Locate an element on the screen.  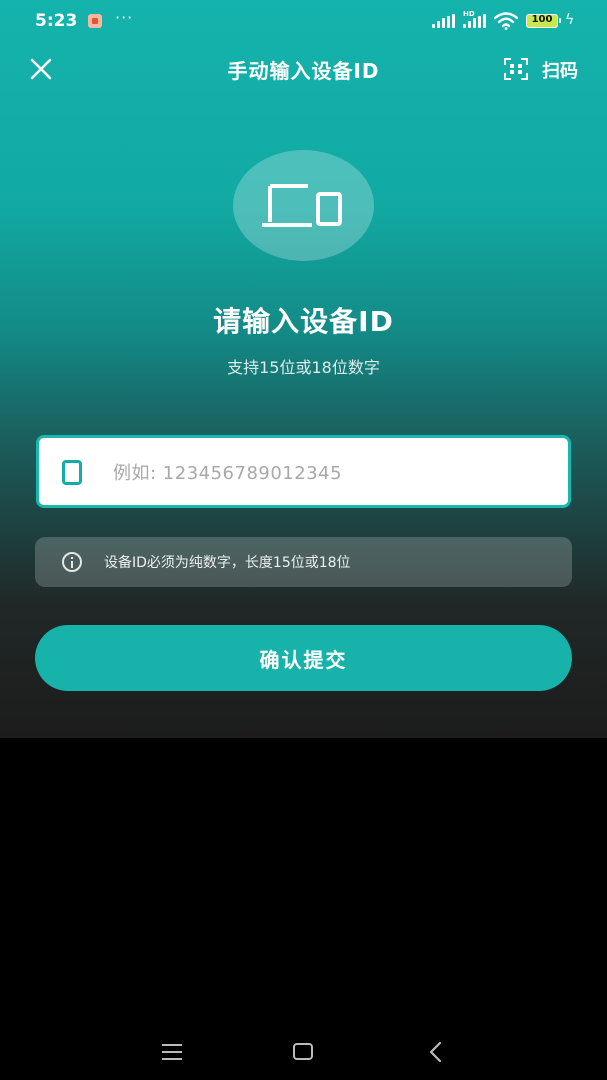
battery-icon: 100 is located at coordinates (543, 21).